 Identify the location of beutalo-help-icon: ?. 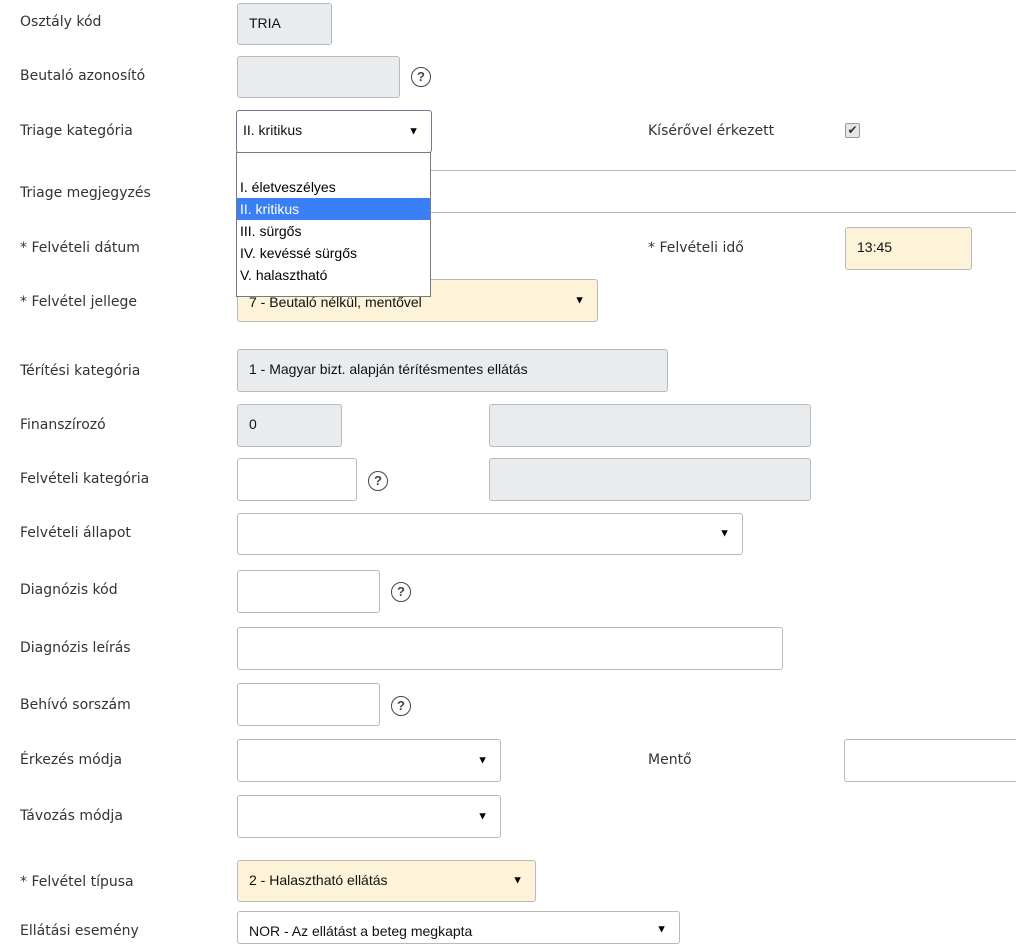
(421, 77).